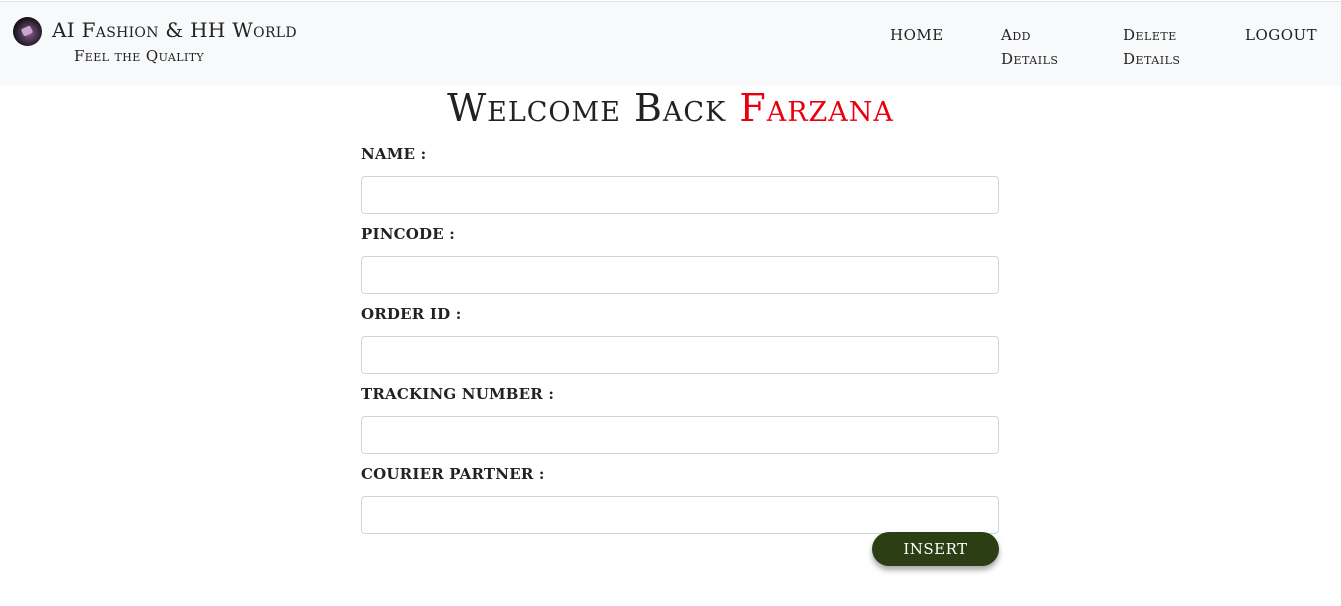 The image size is (1341, 606). Describe the element at coordinates (1151, 47) in the screenshot. I see `nav-delete-details-link: Delete Details` at that location.